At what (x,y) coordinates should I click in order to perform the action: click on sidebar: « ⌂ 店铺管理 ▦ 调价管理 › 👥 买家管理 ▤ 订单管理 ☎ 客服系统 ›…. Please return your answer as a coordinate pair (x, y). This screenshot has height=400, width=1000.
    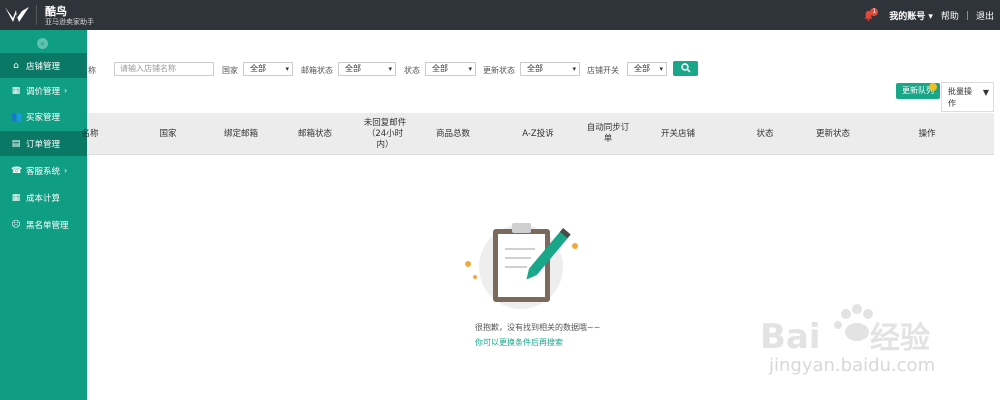
    Looking at the image, I should click on (43, 215).